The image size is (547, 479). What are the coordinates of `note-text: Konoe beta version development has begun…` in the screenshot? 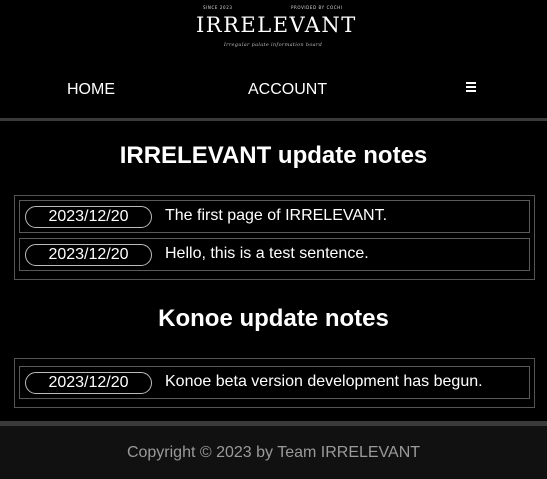 It's located at (324, 381).